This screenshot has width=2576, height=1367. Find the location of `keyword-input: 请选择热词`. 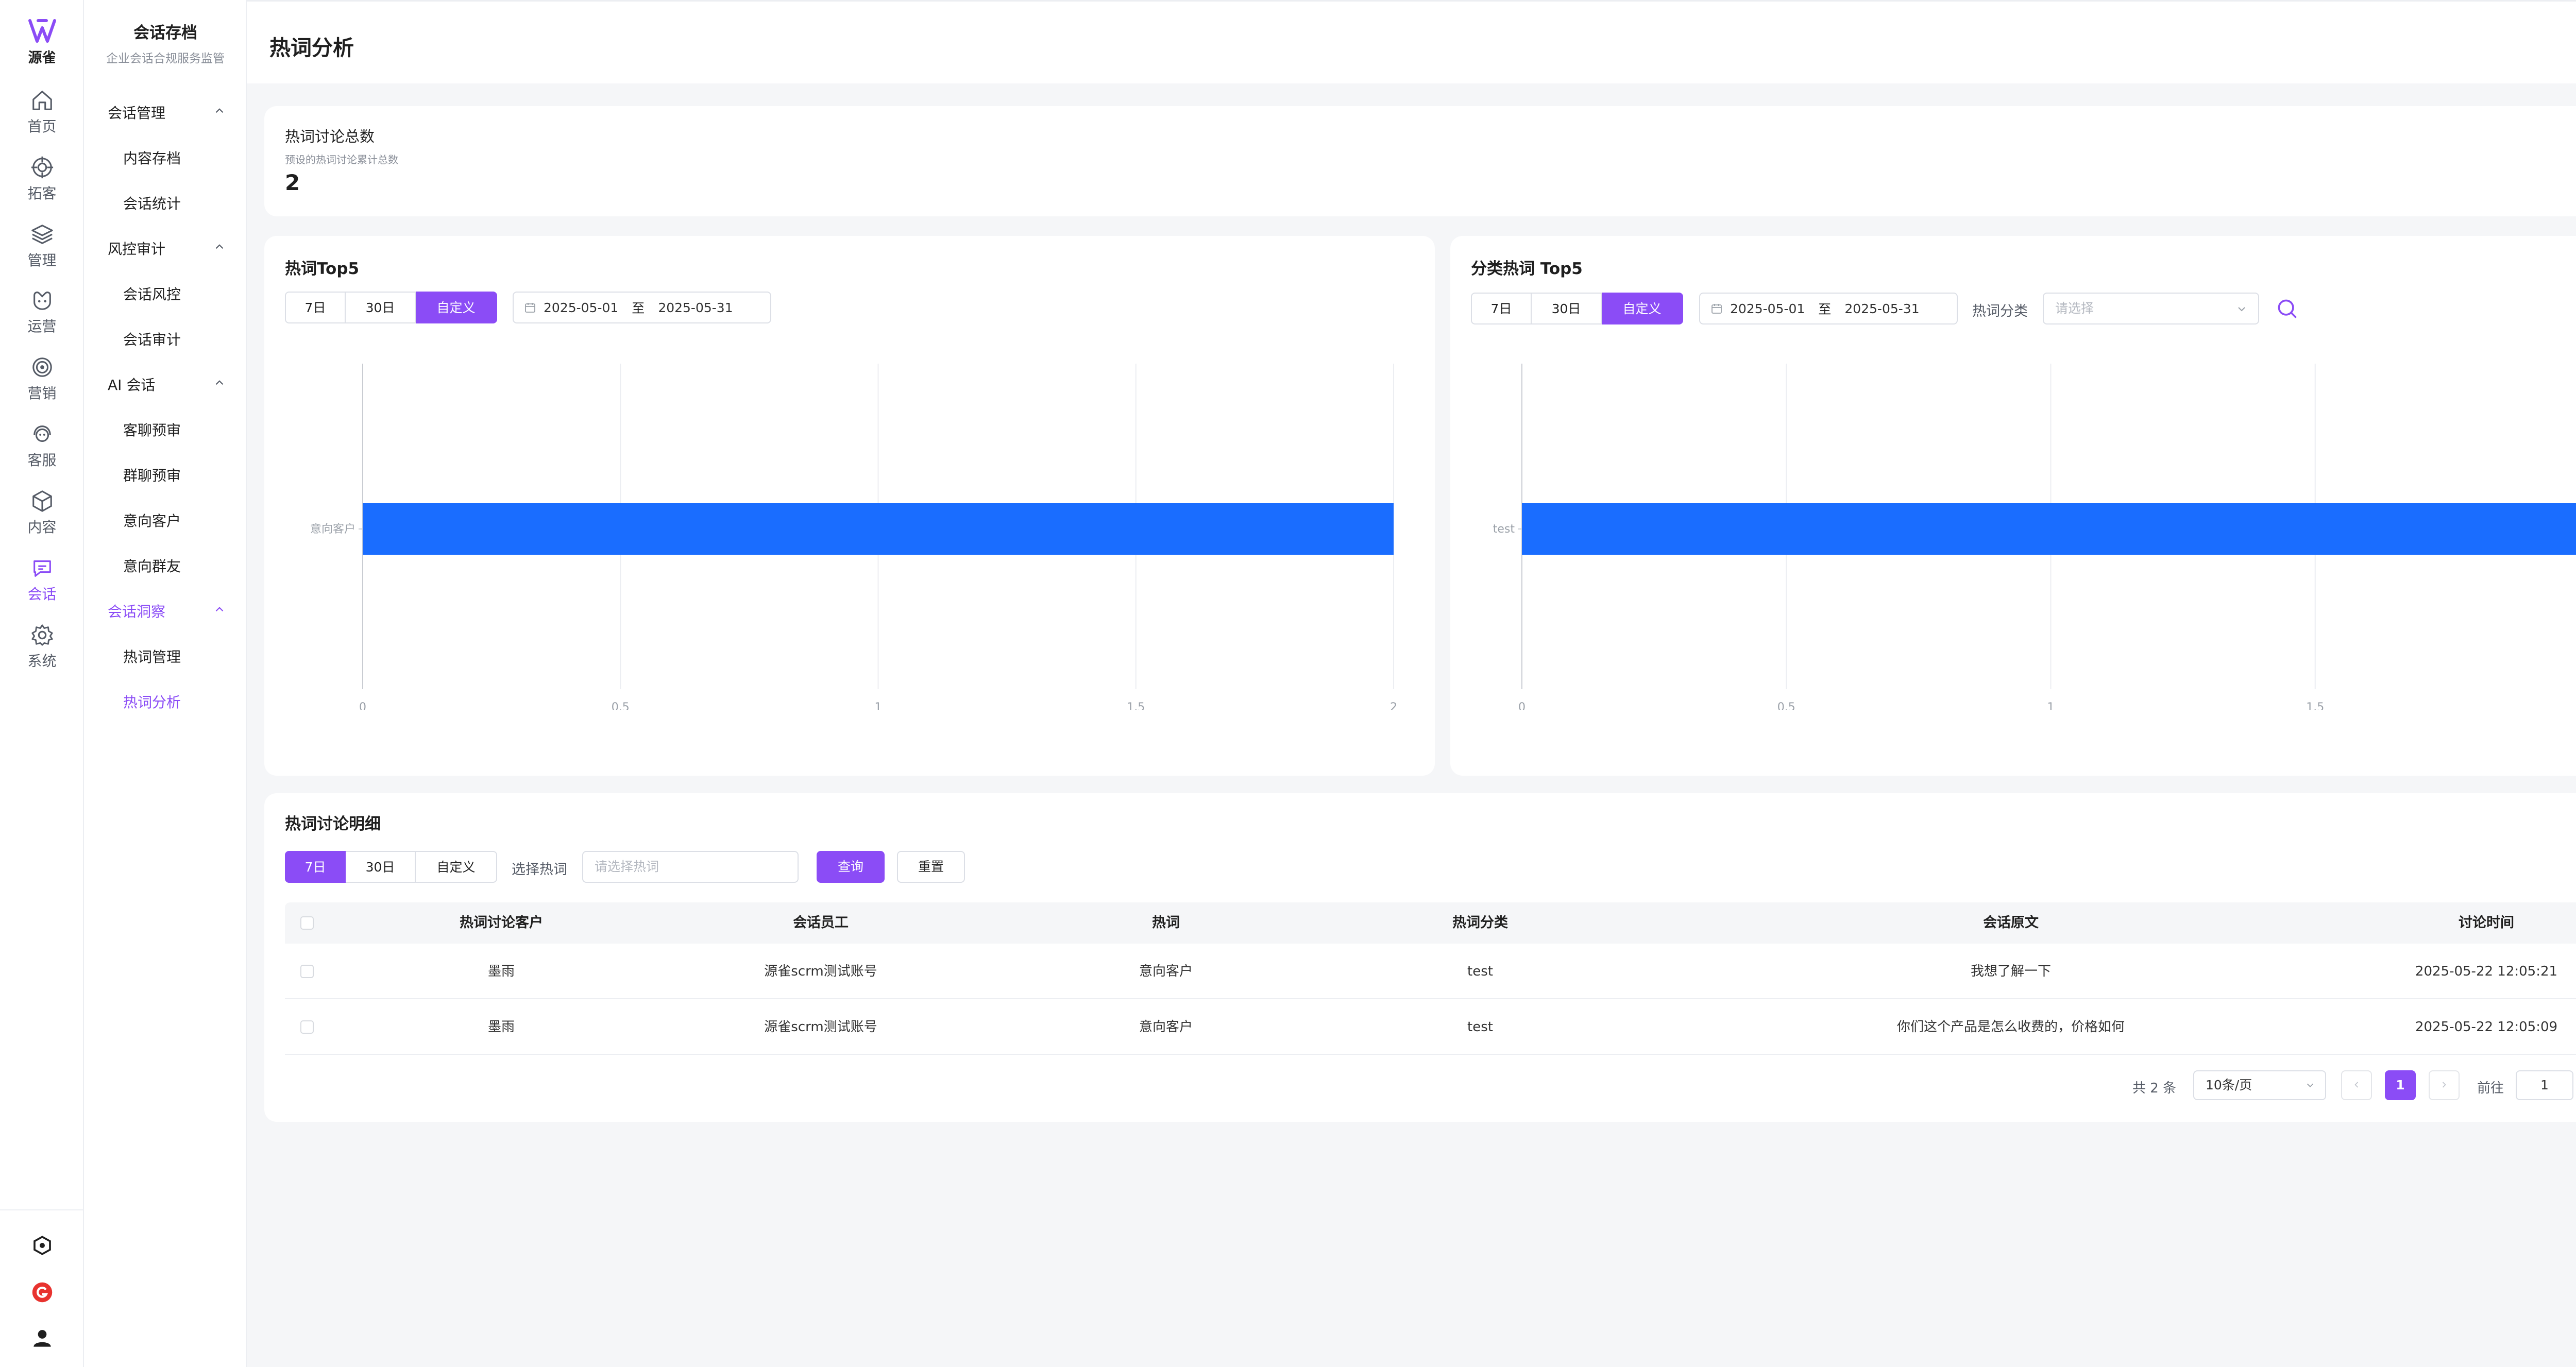

keyword-input: 请选择热词 is located at coordinates (690, 867).